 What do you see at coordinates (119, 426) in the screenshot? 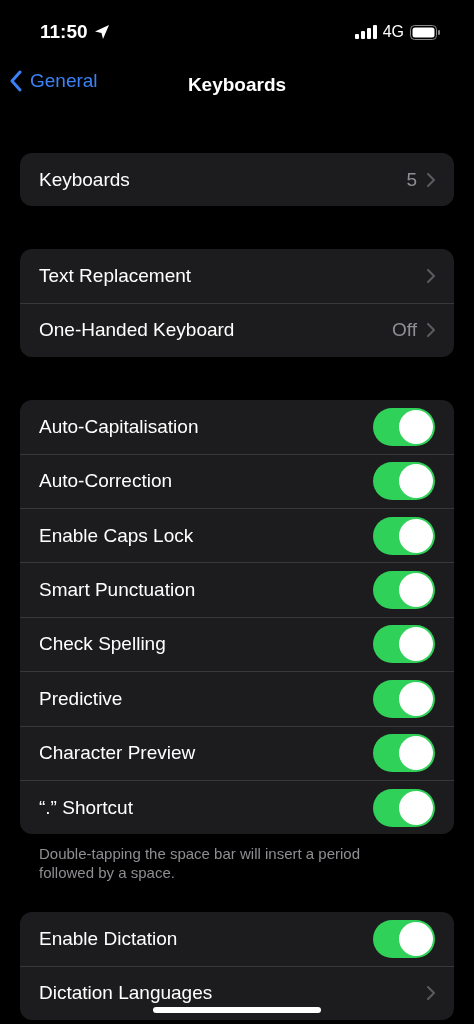
I see `setting-label: Auto-Capitalisation` at bounding box center [119, 426].